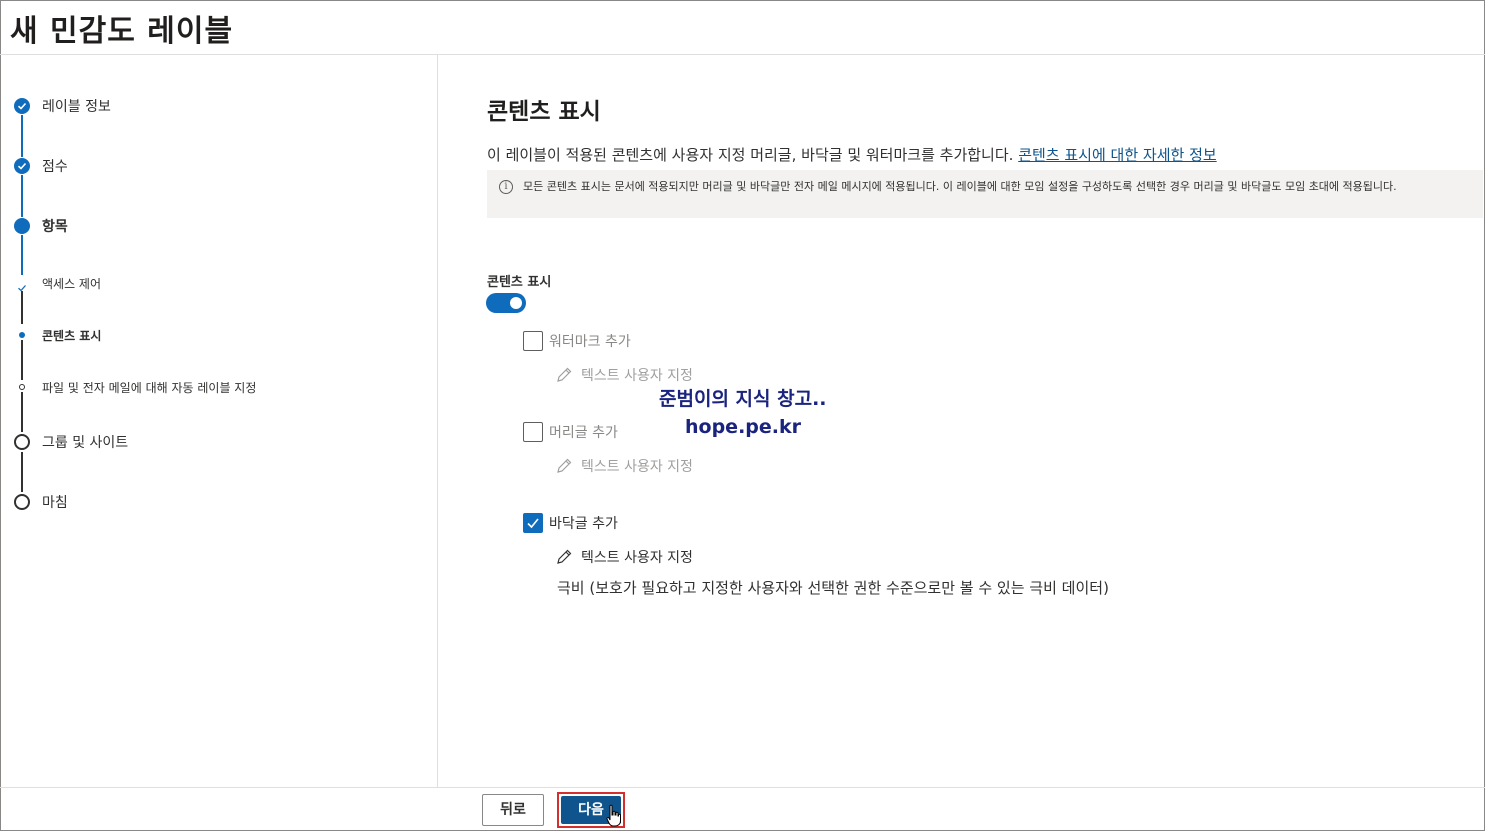 The image size is (1485, 831). I want to click on blog-watermark: 준범이의 지식 창고.. hope.pe.kr, so click(743, 413).